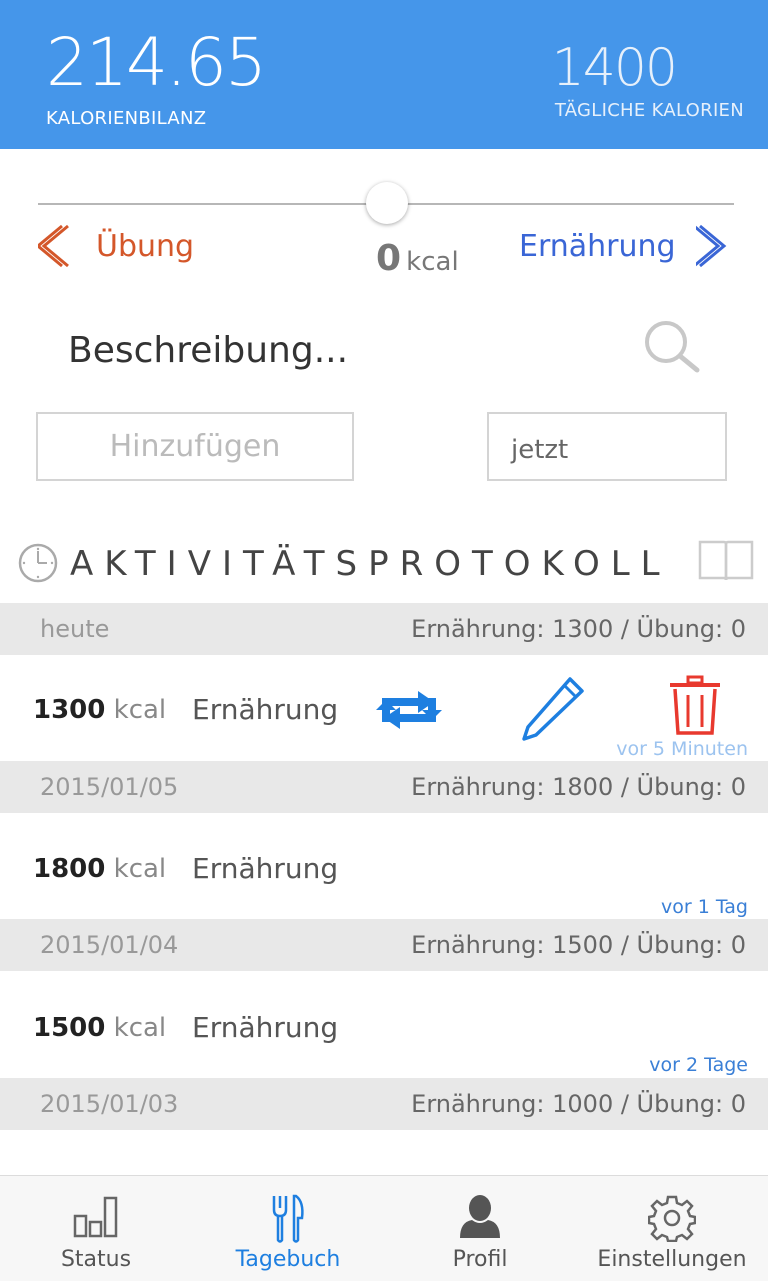 Image resolution: width=768 pixels, height=1281 pixels. I want to click on date-label: 2015/01/04, so click(109, 945).